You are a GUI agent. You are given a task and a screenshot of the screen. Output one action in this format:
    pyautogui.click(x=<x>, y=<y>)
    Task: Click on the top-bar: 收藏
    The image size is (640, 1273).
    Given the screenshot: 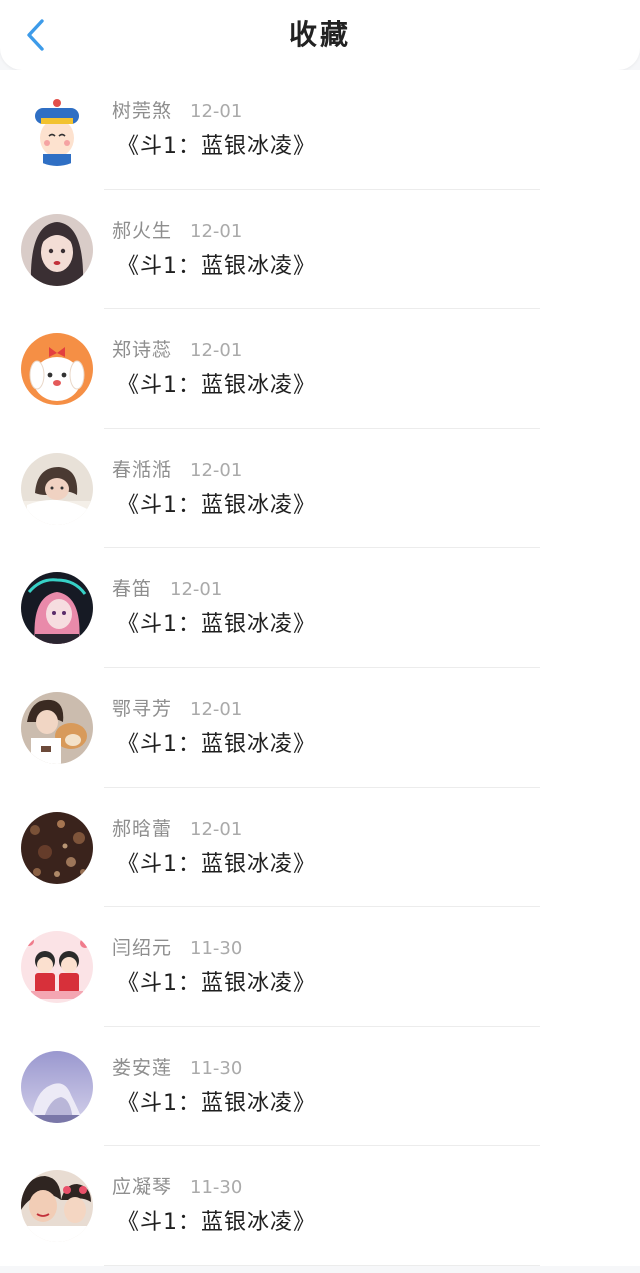 What is the action you would take?
    pyautogui.click(x=320, y=35)
    